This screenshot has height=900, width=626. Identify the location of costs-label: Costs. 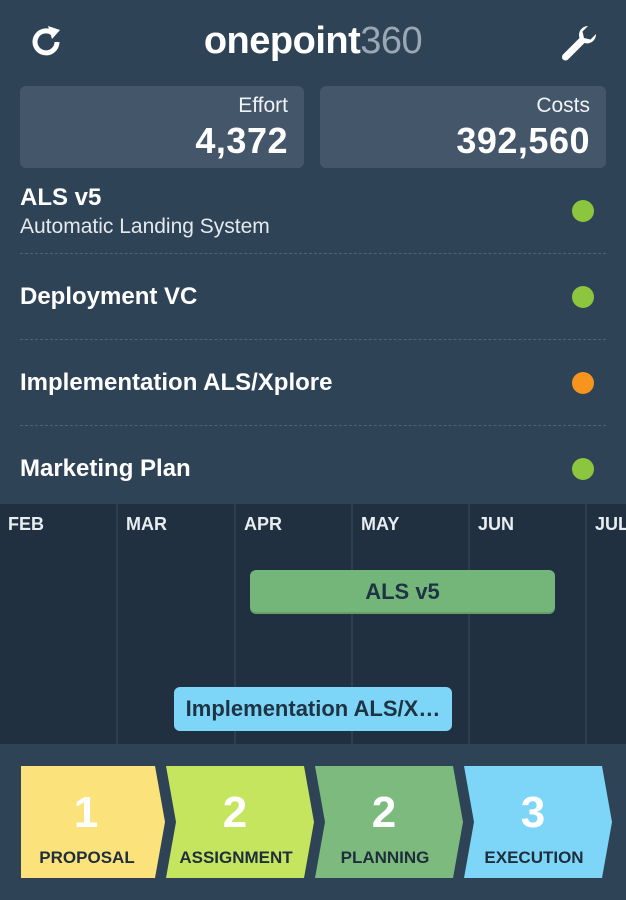
(563, 105).